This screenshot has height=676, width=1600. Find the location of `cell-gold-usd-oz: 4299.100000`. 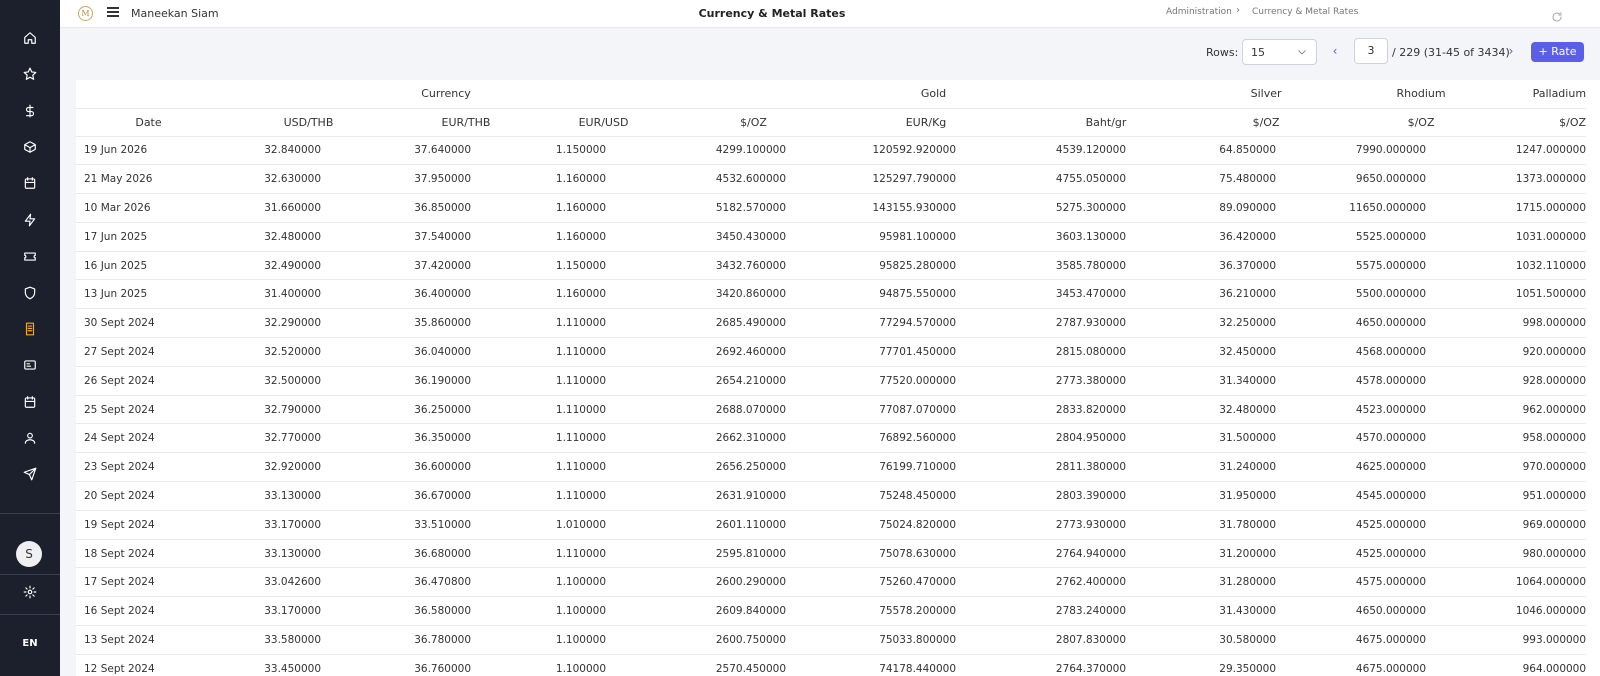

cell-gold-usd-oz: 4299.100000 is located at coordinates (754, 151).